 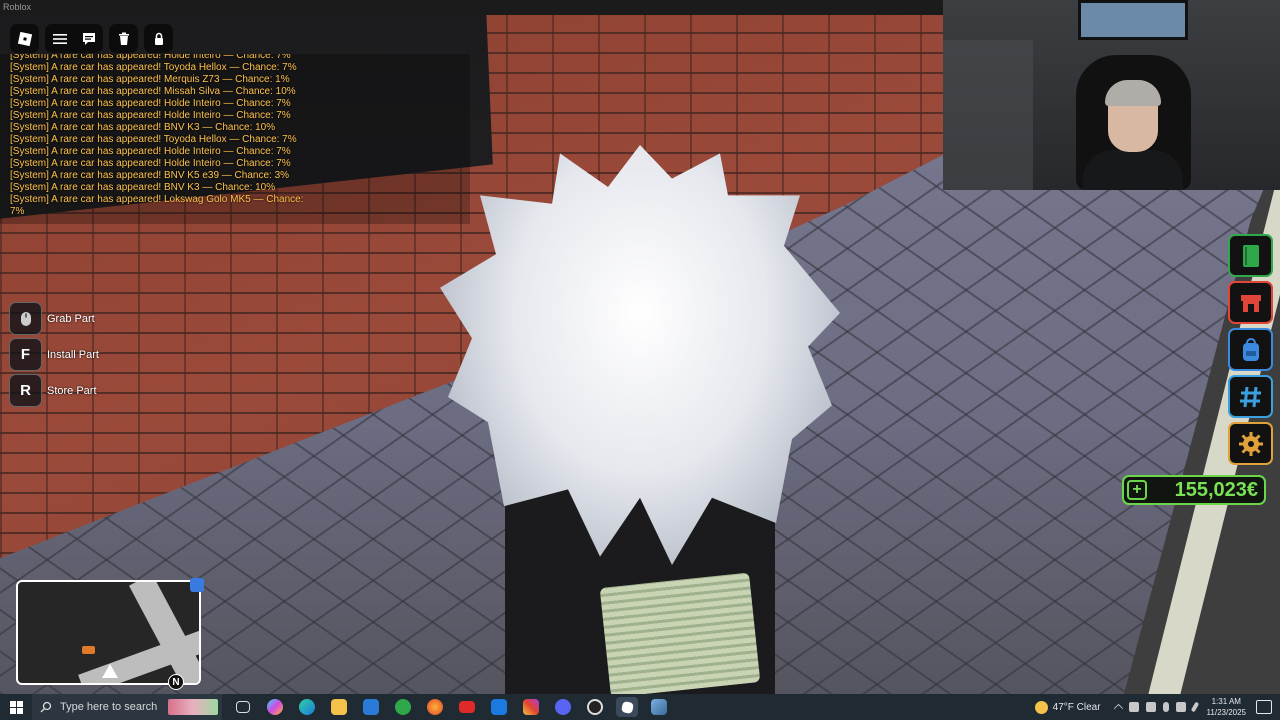 I want to click on toolbar-group, so click(x=74, y=38).